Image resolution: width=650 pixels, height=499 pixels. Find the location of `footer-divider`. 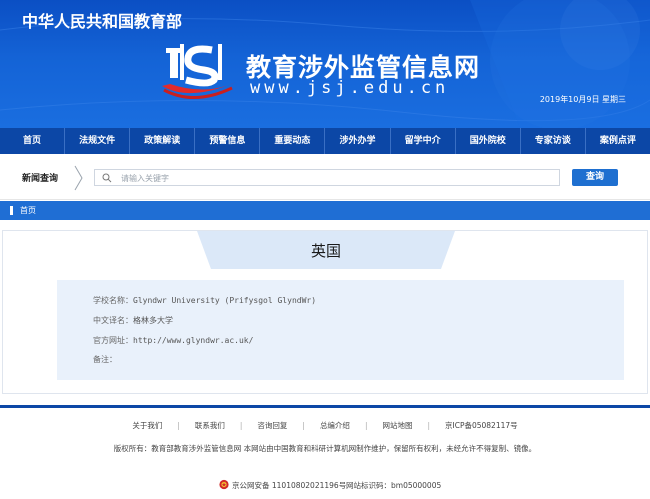

footer-divider is located at coordinates (325, 406).